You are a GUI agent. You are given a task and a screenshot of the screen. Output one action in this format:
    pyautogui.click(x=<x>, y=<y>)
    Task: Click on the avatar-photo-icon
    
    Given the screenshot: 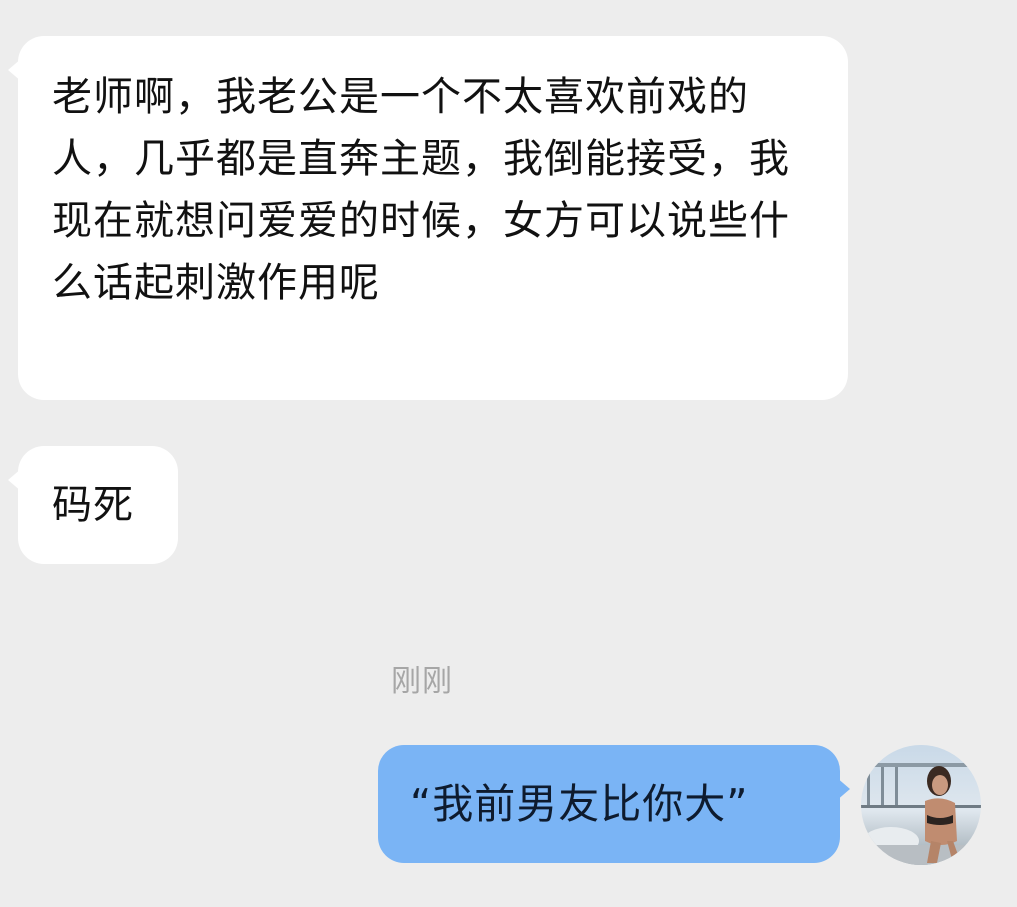 What is the action you would take?
    pyautogui.click(x=921, y=805)
    